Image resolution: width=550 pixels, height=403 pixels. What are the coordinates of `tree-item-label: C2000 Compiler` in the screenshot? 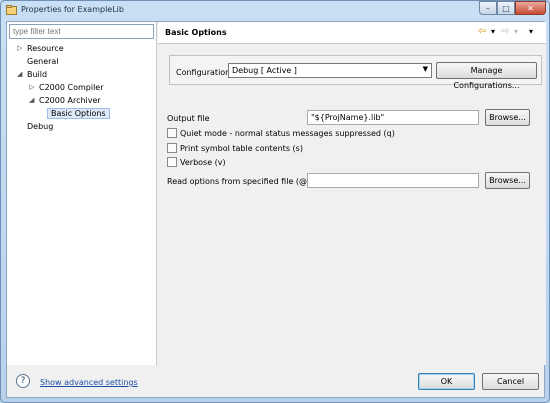 It's located at (71, 87).